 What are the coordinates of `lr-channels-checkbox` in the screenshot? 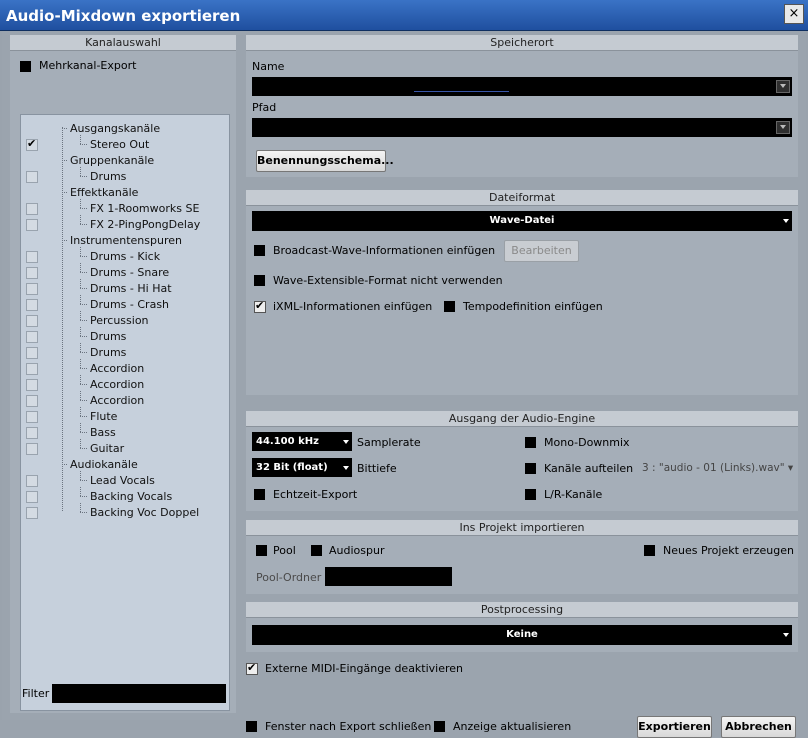 It's located at (530, 494).